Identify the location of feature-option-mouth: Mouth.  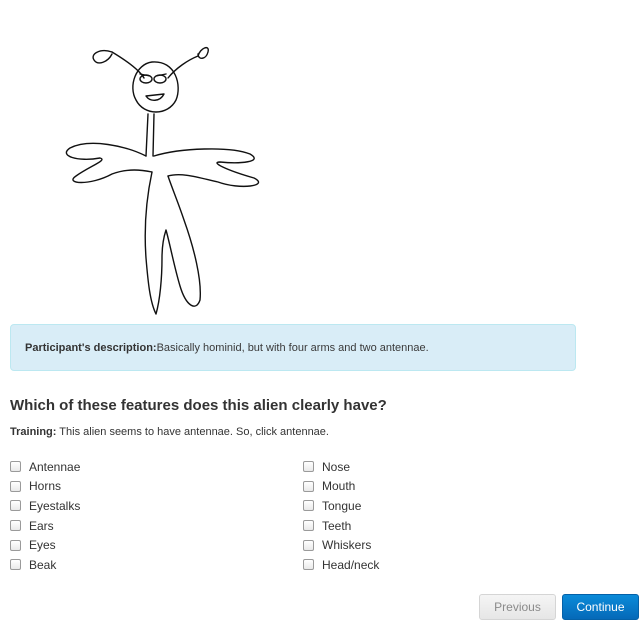
(341, 487).